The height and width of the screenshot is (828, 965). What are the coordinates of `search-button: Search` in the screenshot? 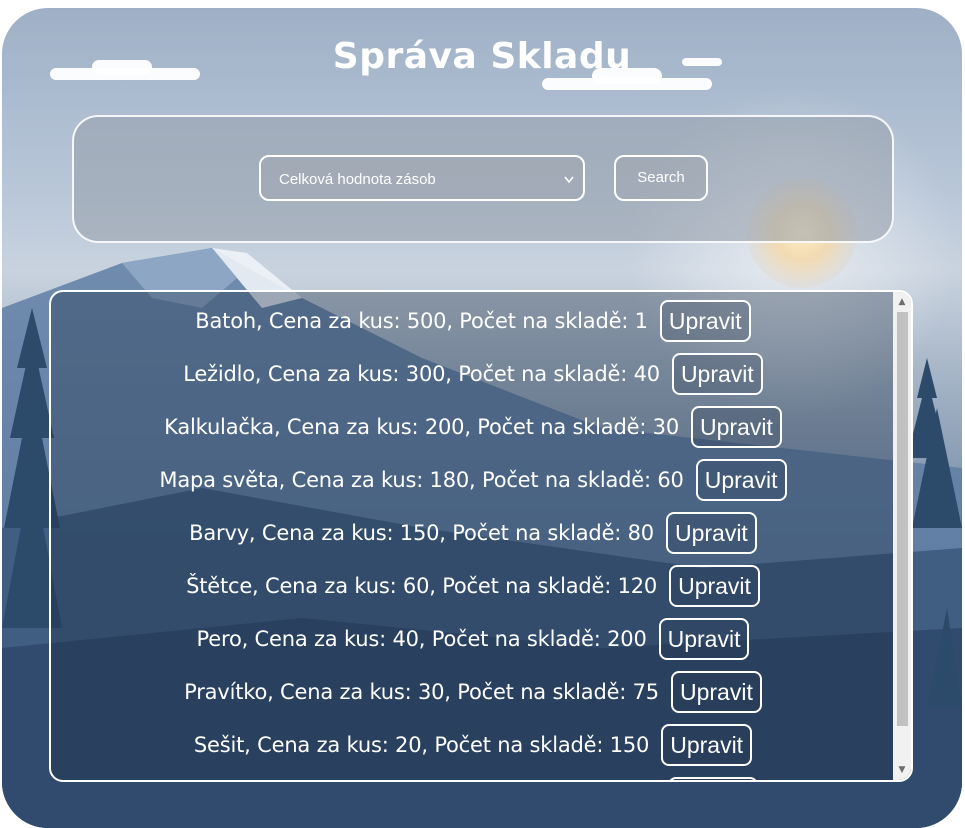 It's located at (661, 178).